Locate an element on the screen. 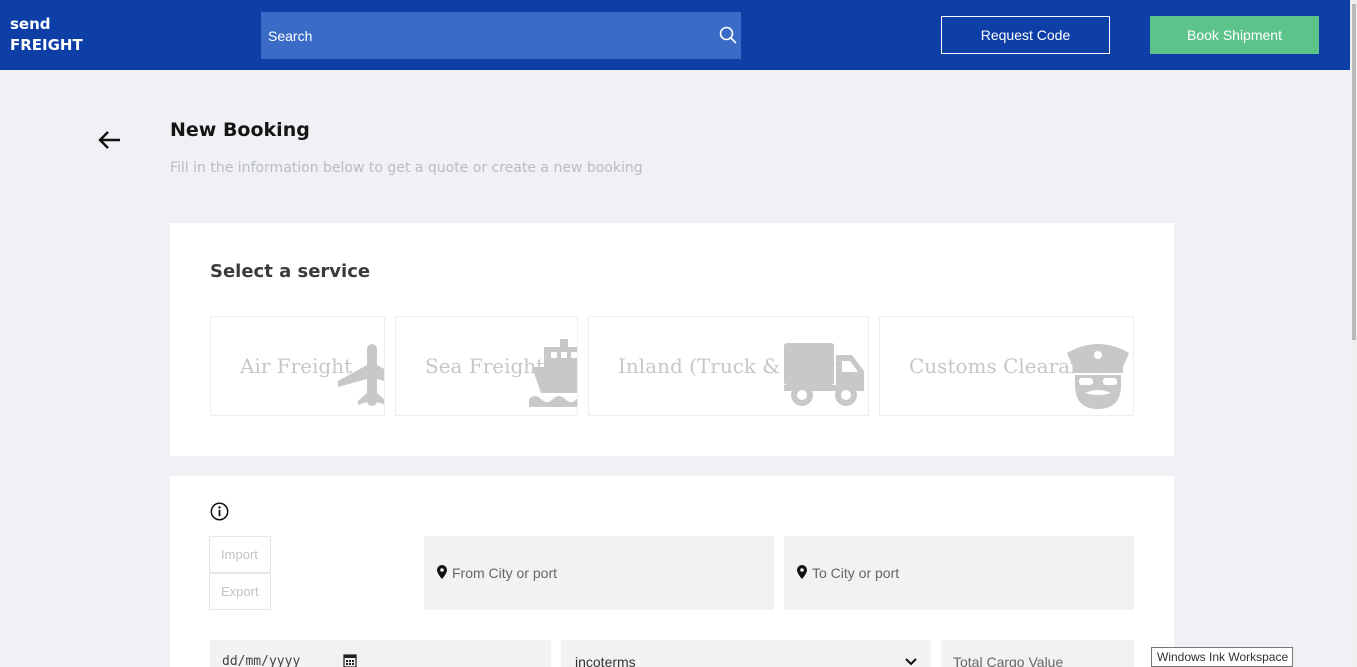 This screenshot has width=1357, height=667. chevron-down-icon is located at coordinates (911, 662).